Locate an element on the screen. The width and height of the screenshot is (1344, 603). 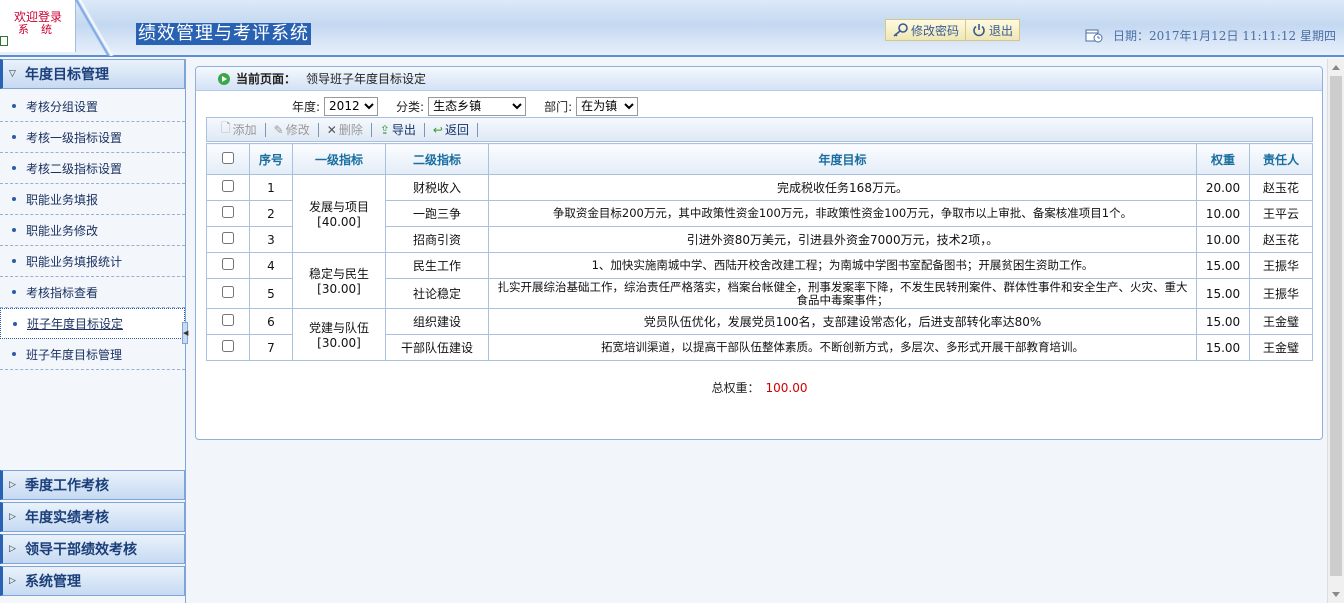
row-owner: 赵玉花 is located at coordinates (1281, 239).